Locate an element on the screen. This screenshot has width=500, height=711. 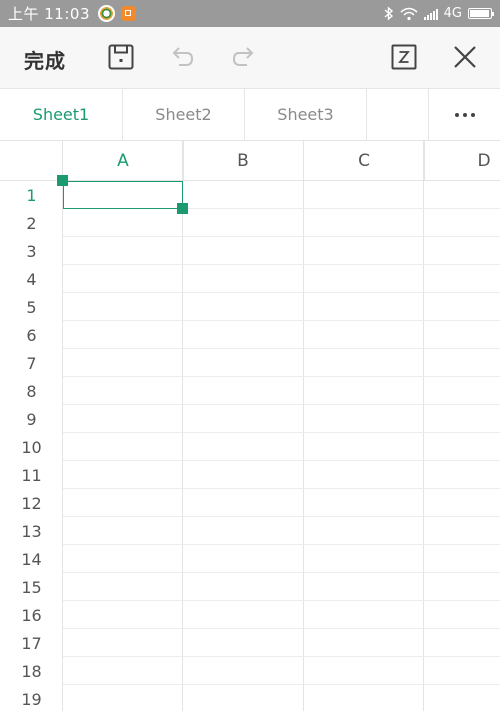
row-header: 11 is located at coordinates (31, 475).